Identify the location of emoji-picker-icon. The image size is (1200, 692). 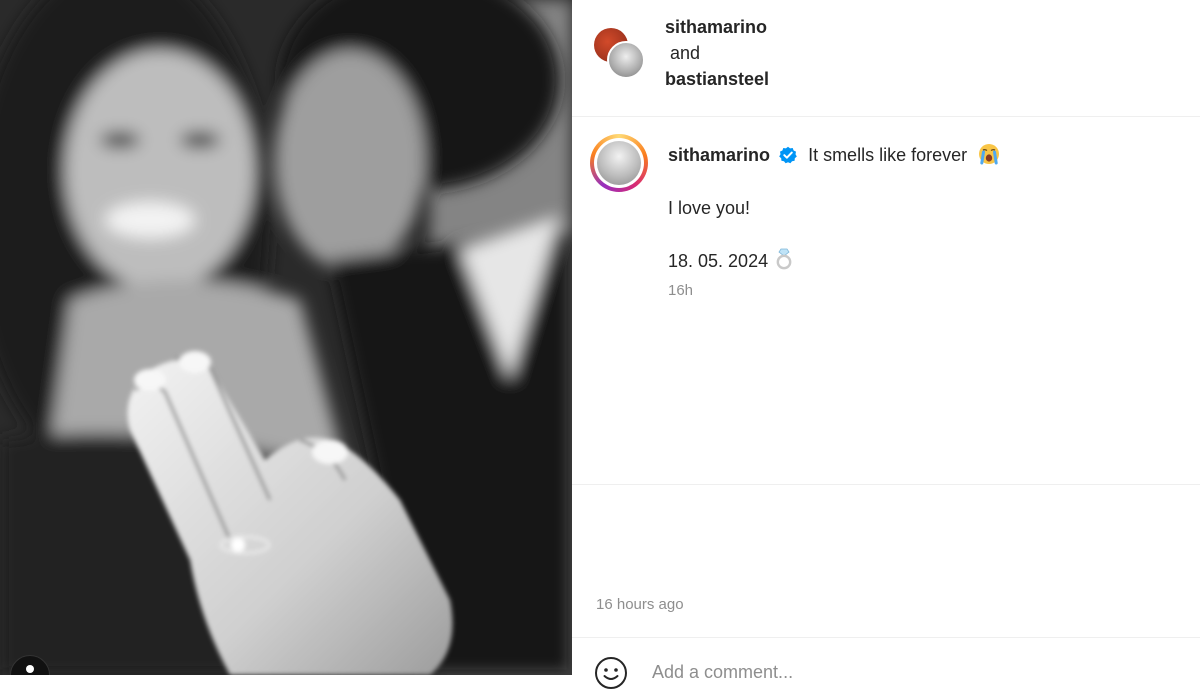
(611, 673).